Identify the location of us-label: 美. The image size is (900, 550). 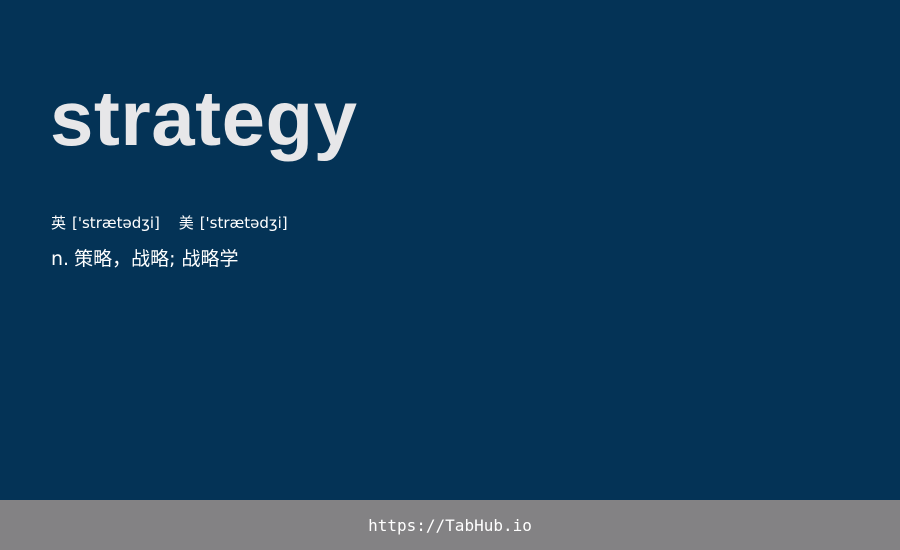
(186, 223).